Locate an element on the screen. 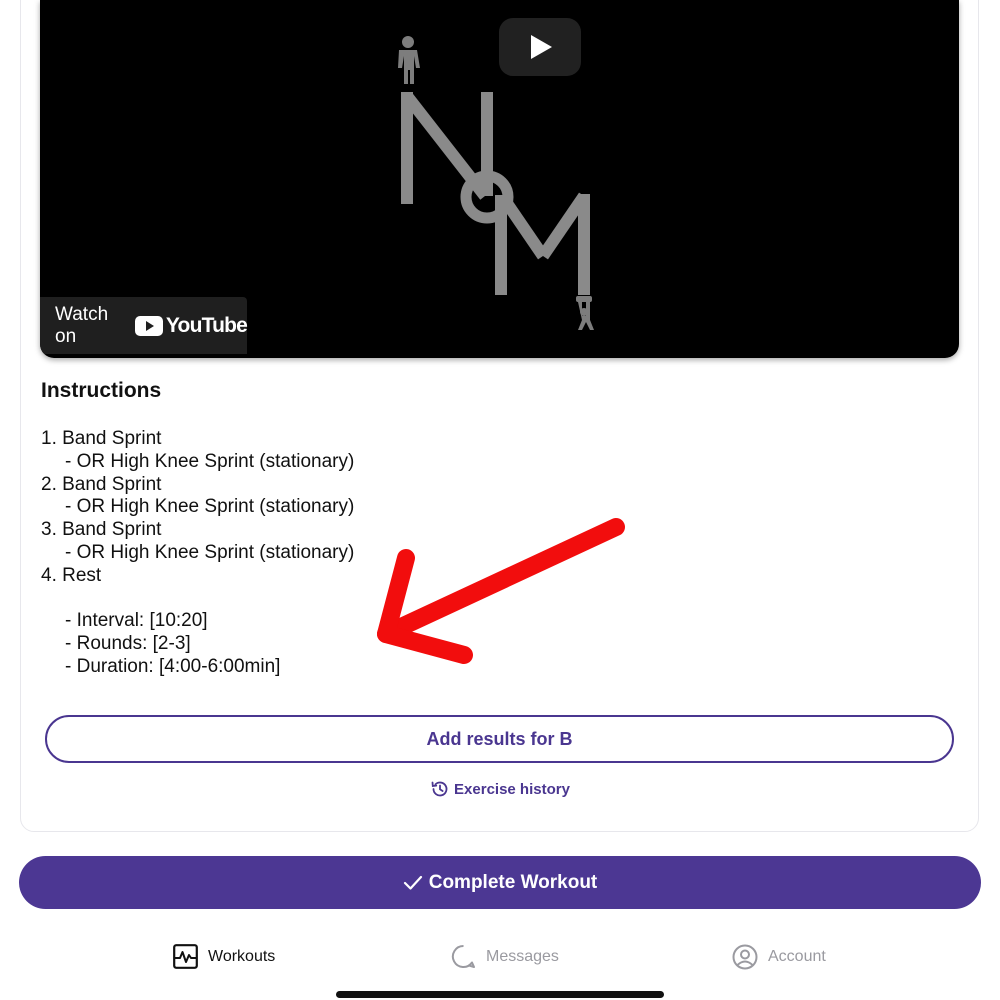  bottom-tab-bar: Workouts Messages Account is located at coordinates (500, 960).